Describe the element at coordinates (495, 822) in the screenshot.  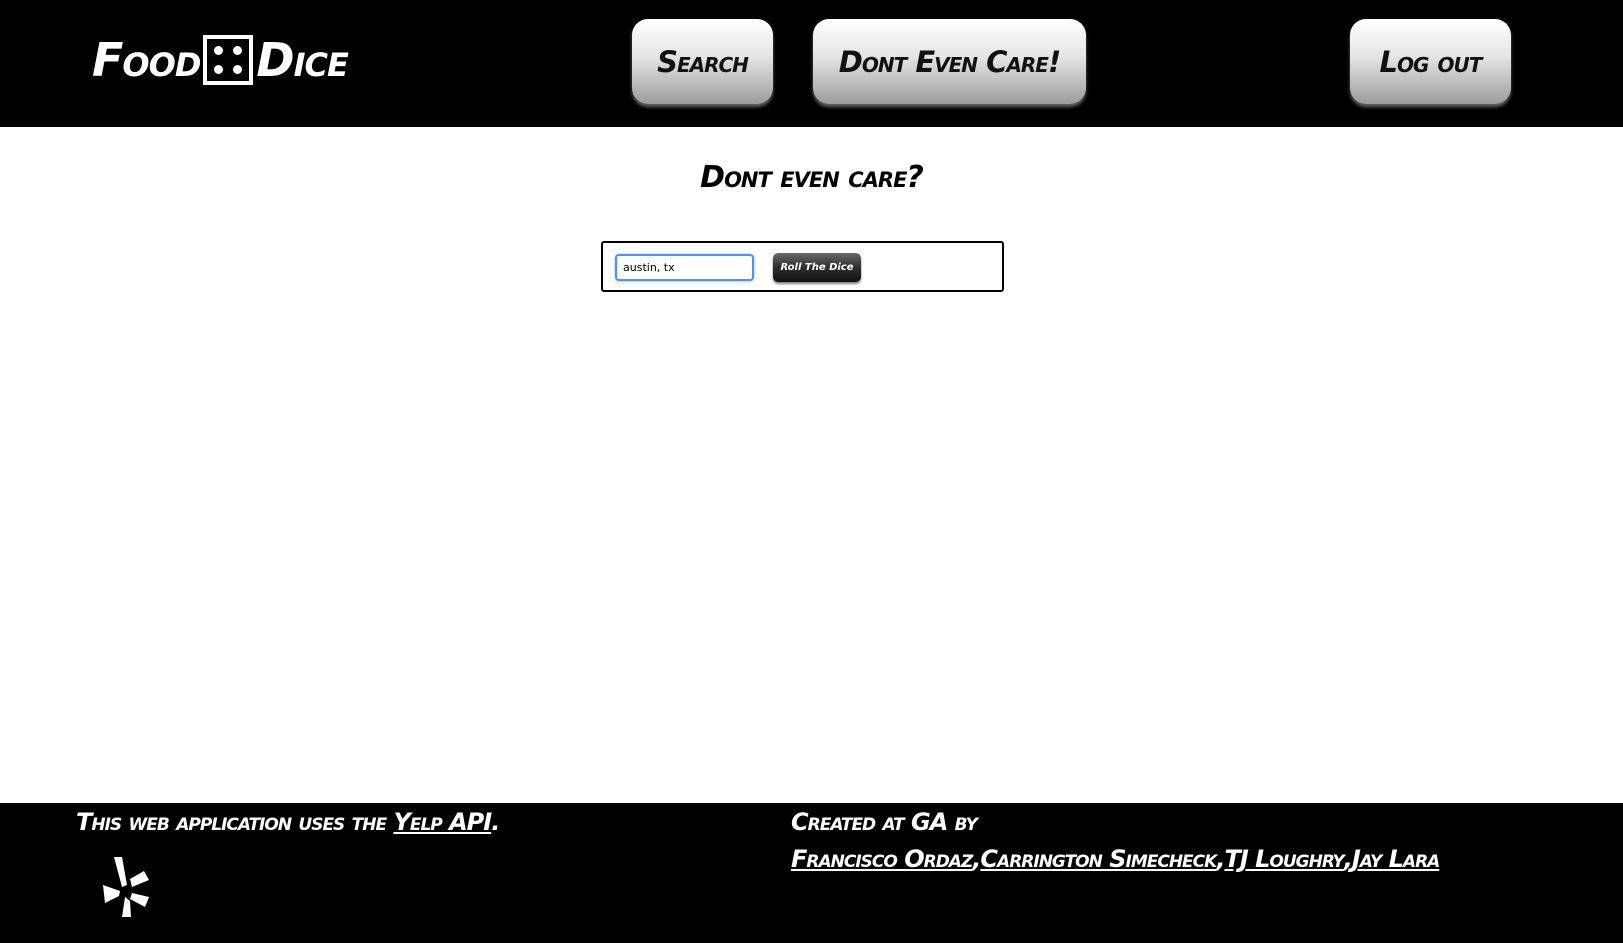
I see `yelp-attribution-suffix: .` at that location.